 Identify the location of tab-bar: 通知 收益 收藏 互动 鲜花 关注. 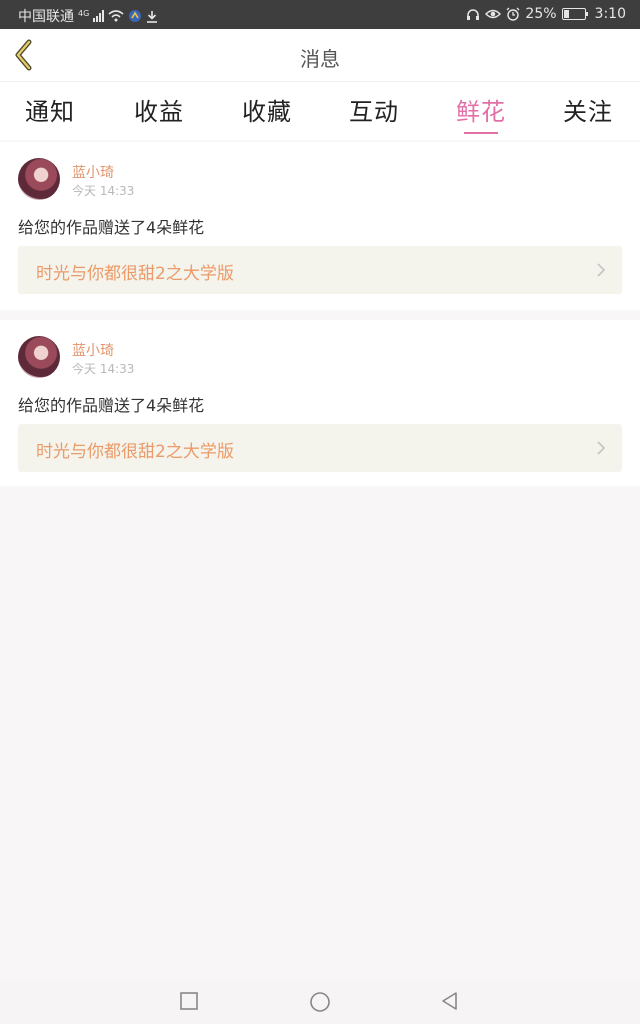
(320, 111).